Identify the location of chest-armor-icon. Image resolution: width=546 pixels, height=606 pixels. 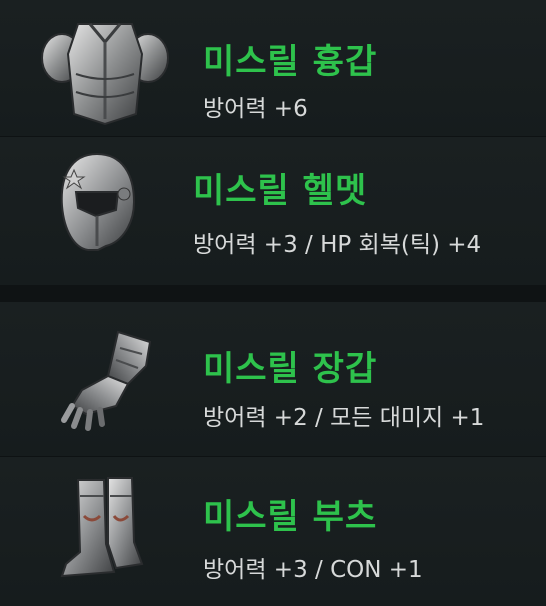
(105, 70).